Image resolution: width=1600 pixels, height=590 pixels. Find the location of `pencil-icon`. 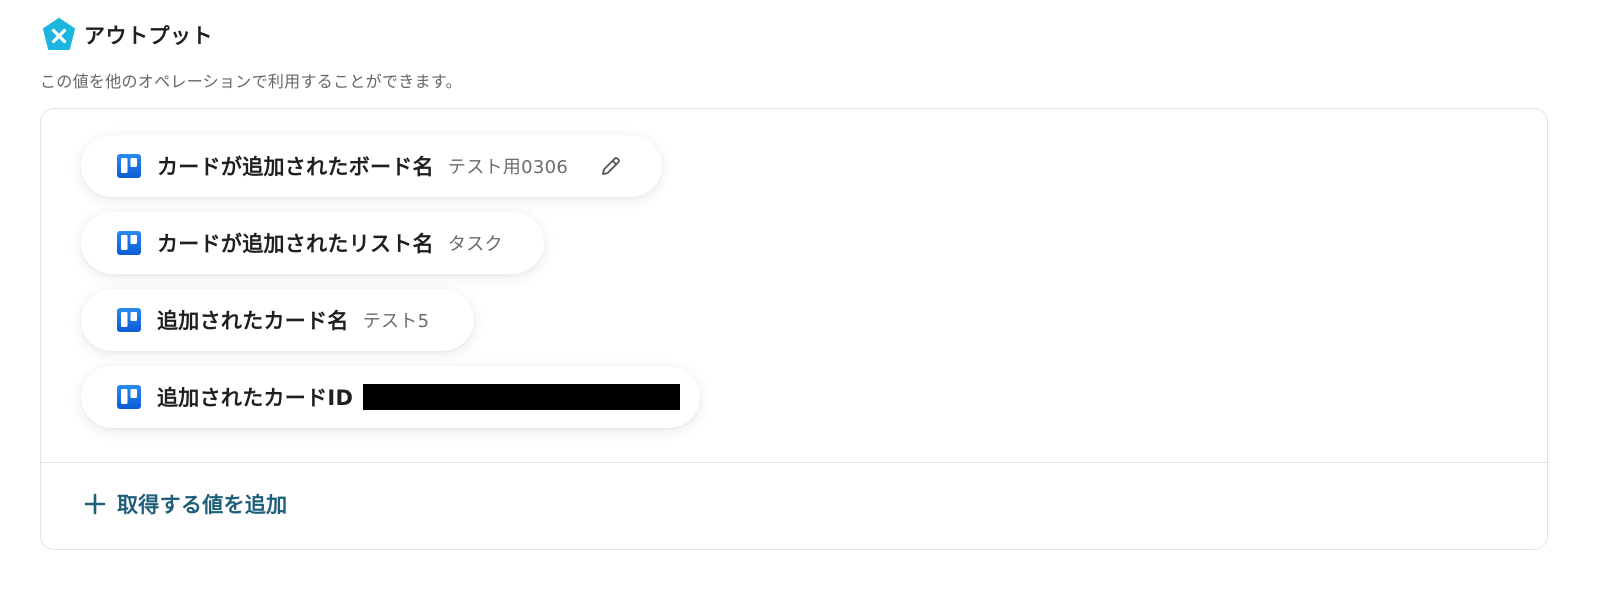

pencil-icon is located at coordinates (611, 166).